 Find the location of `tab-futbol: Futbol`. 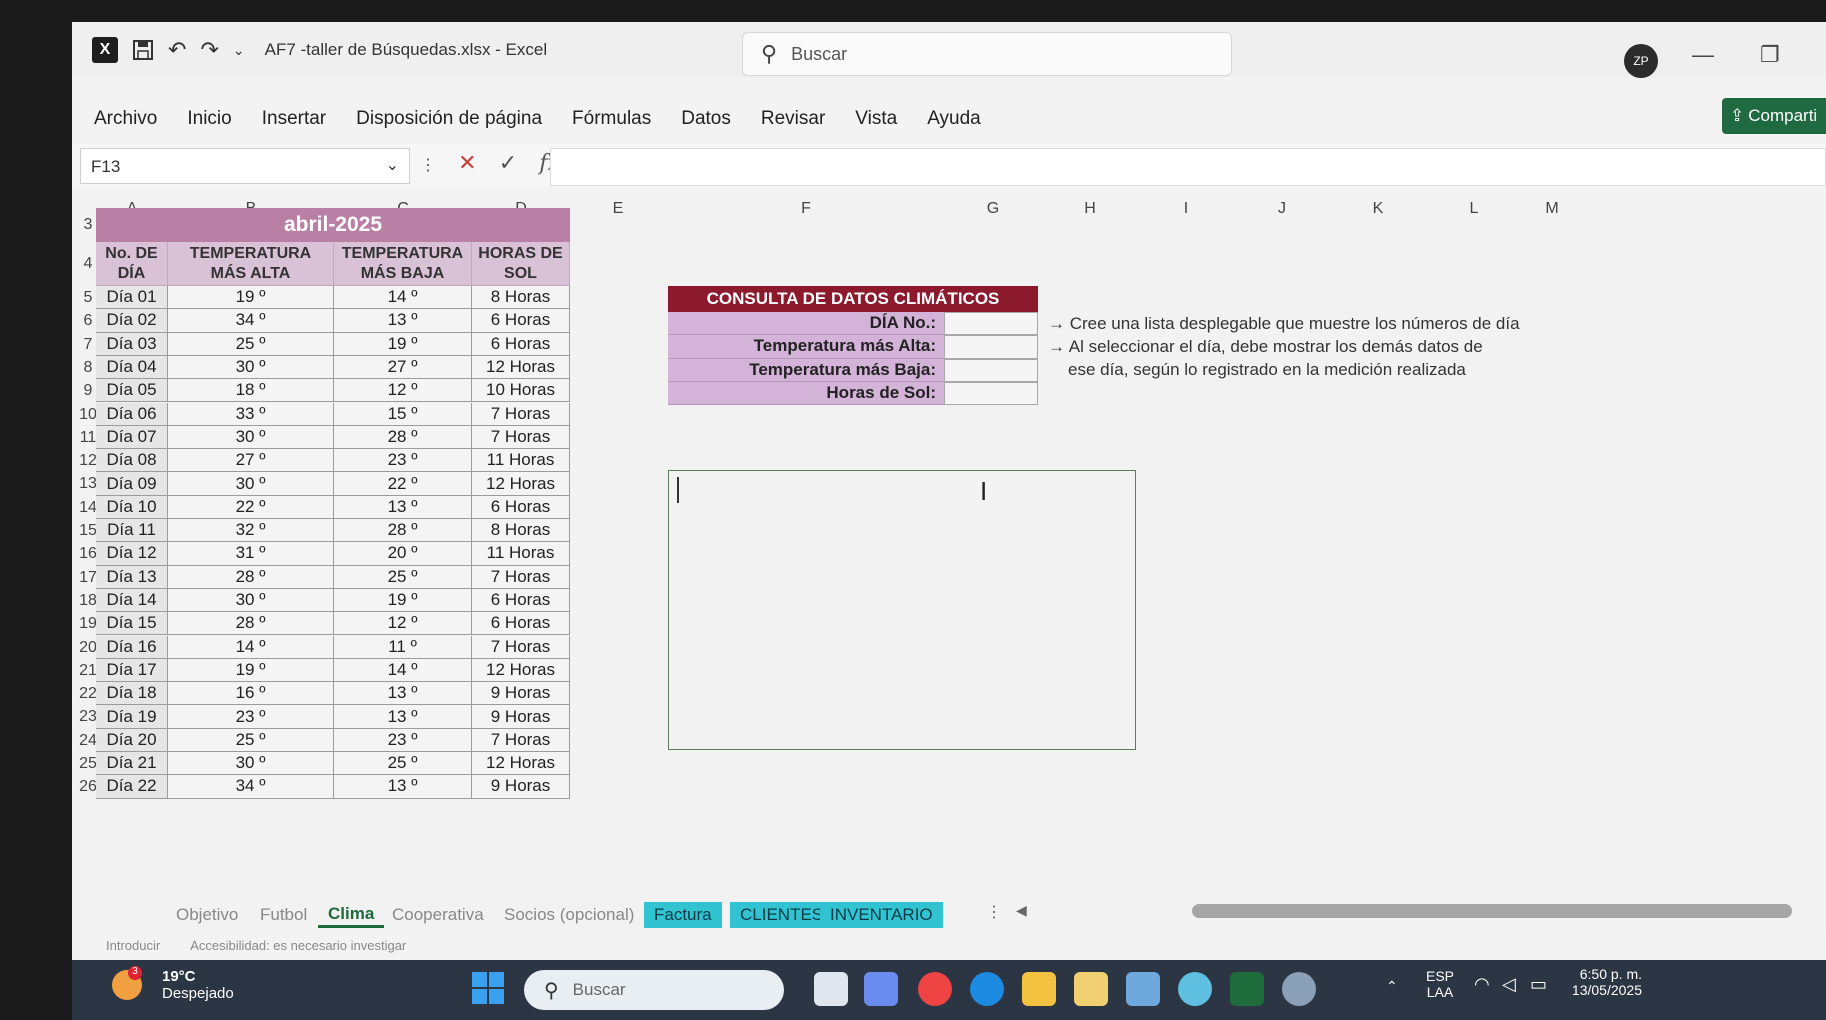

tab-futbol: Futbol is located at coordinates (283, 915).